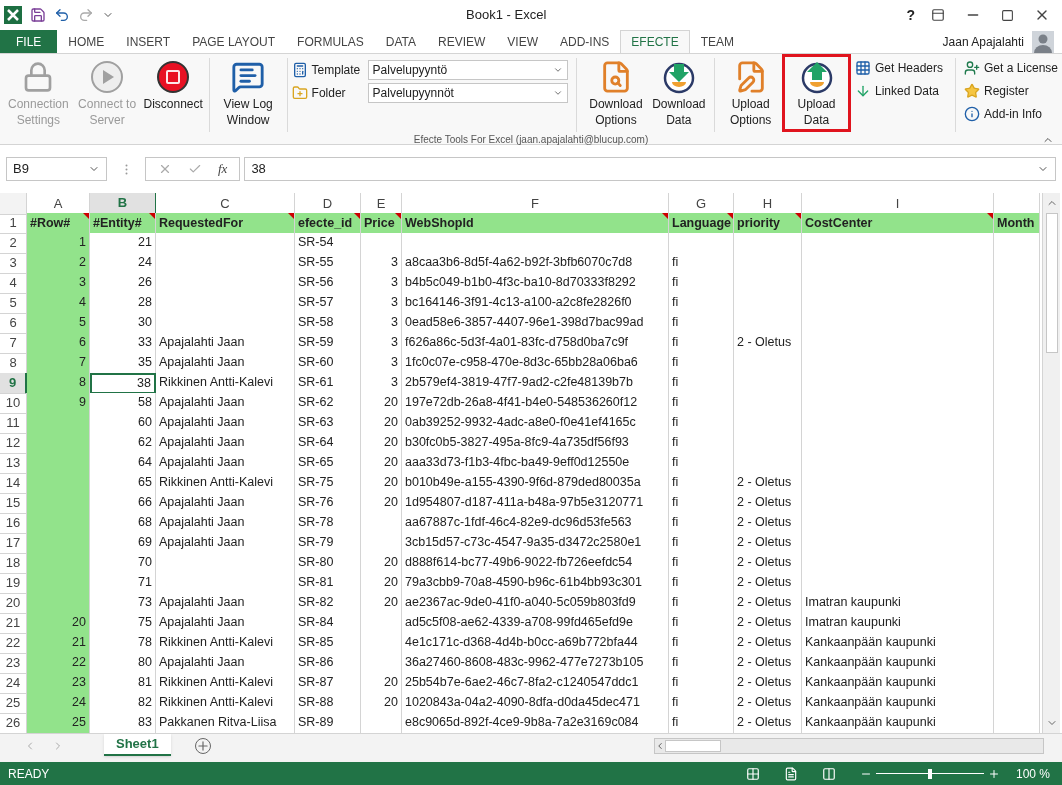  Describe the element at coordinates (148, 41) in the screenshot. I see `ribbon-tab: INSERT` at that location.